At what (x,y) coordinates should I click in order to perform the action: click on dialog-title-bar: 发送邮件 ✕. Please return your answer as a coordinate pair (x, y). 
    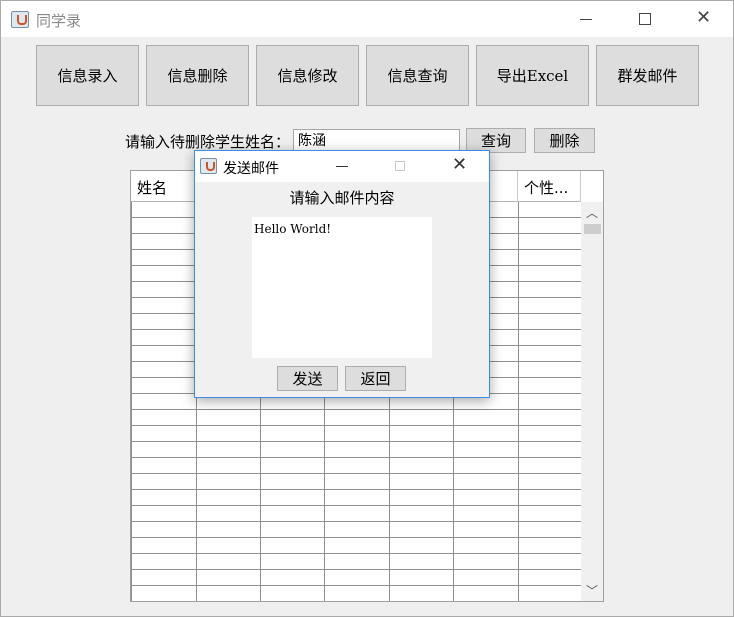
    Looking at the image, I should click on (342, 166).